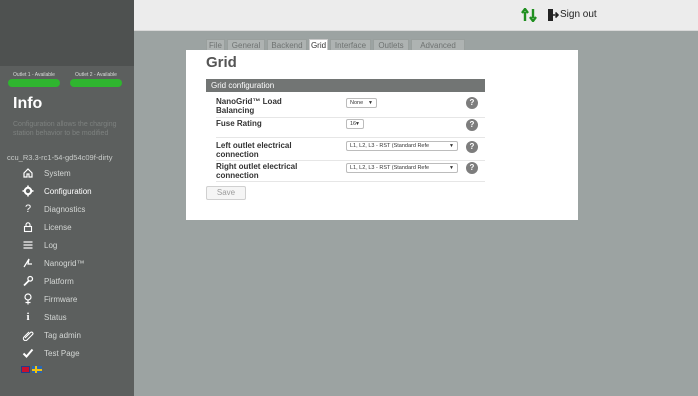 This screenshot has width=698, height=396. I want to click on fuse-rating-select: 16 ▼, so click(355, 124).